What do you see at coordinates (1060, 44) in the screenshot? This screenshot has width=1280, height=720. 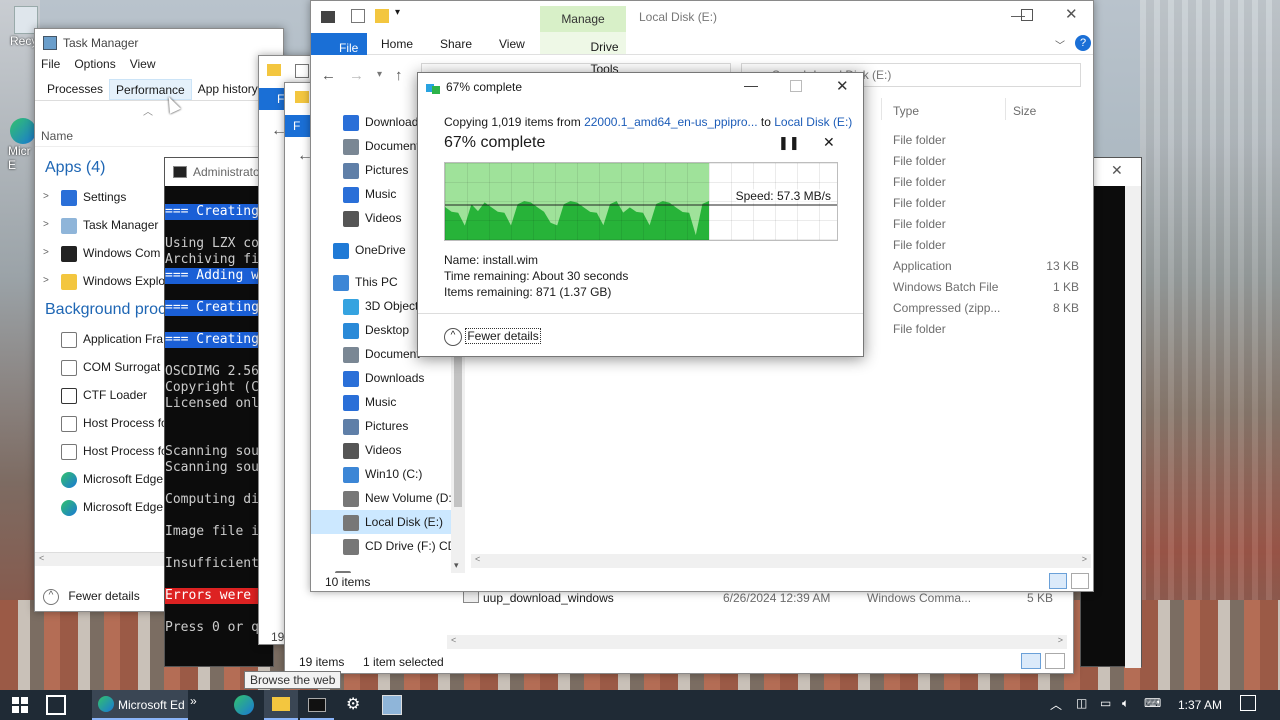 I see `expand-ribbon-icon: ﹀` at bounding box center [1060, 44].